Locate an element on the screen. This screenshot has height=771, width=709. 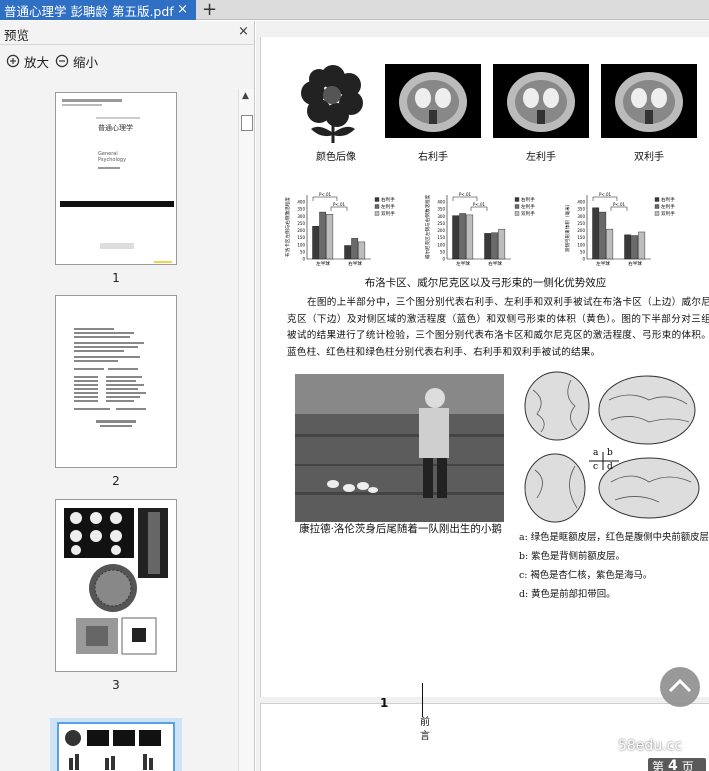
panel-label-c: c is located at coordinates (596, 467).